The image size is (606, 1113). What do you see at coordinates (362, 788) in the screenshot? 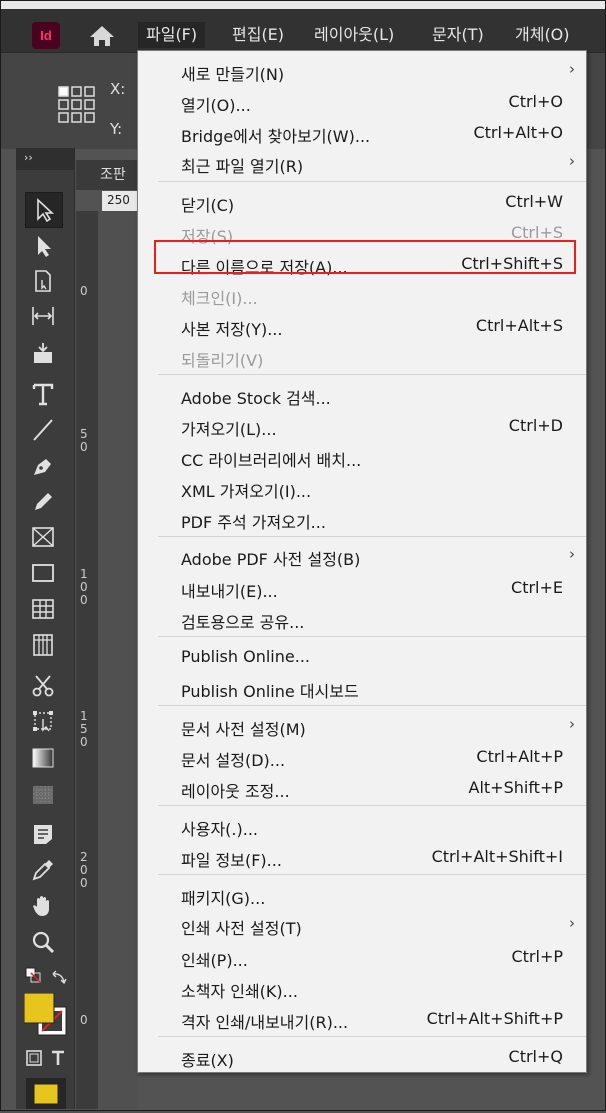
I see `menu-item-adjust-layout: 레이아웃 조정... Alt+Shift+P` at bounding box center [362, 788].